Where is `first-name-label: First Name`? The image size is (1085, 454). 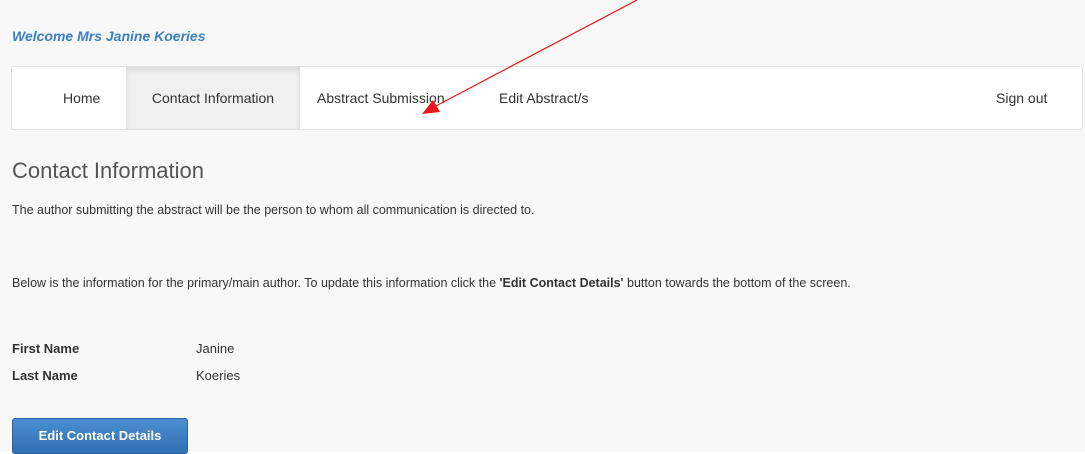
first-name-label: First Name is located at coordinates (46, 348).